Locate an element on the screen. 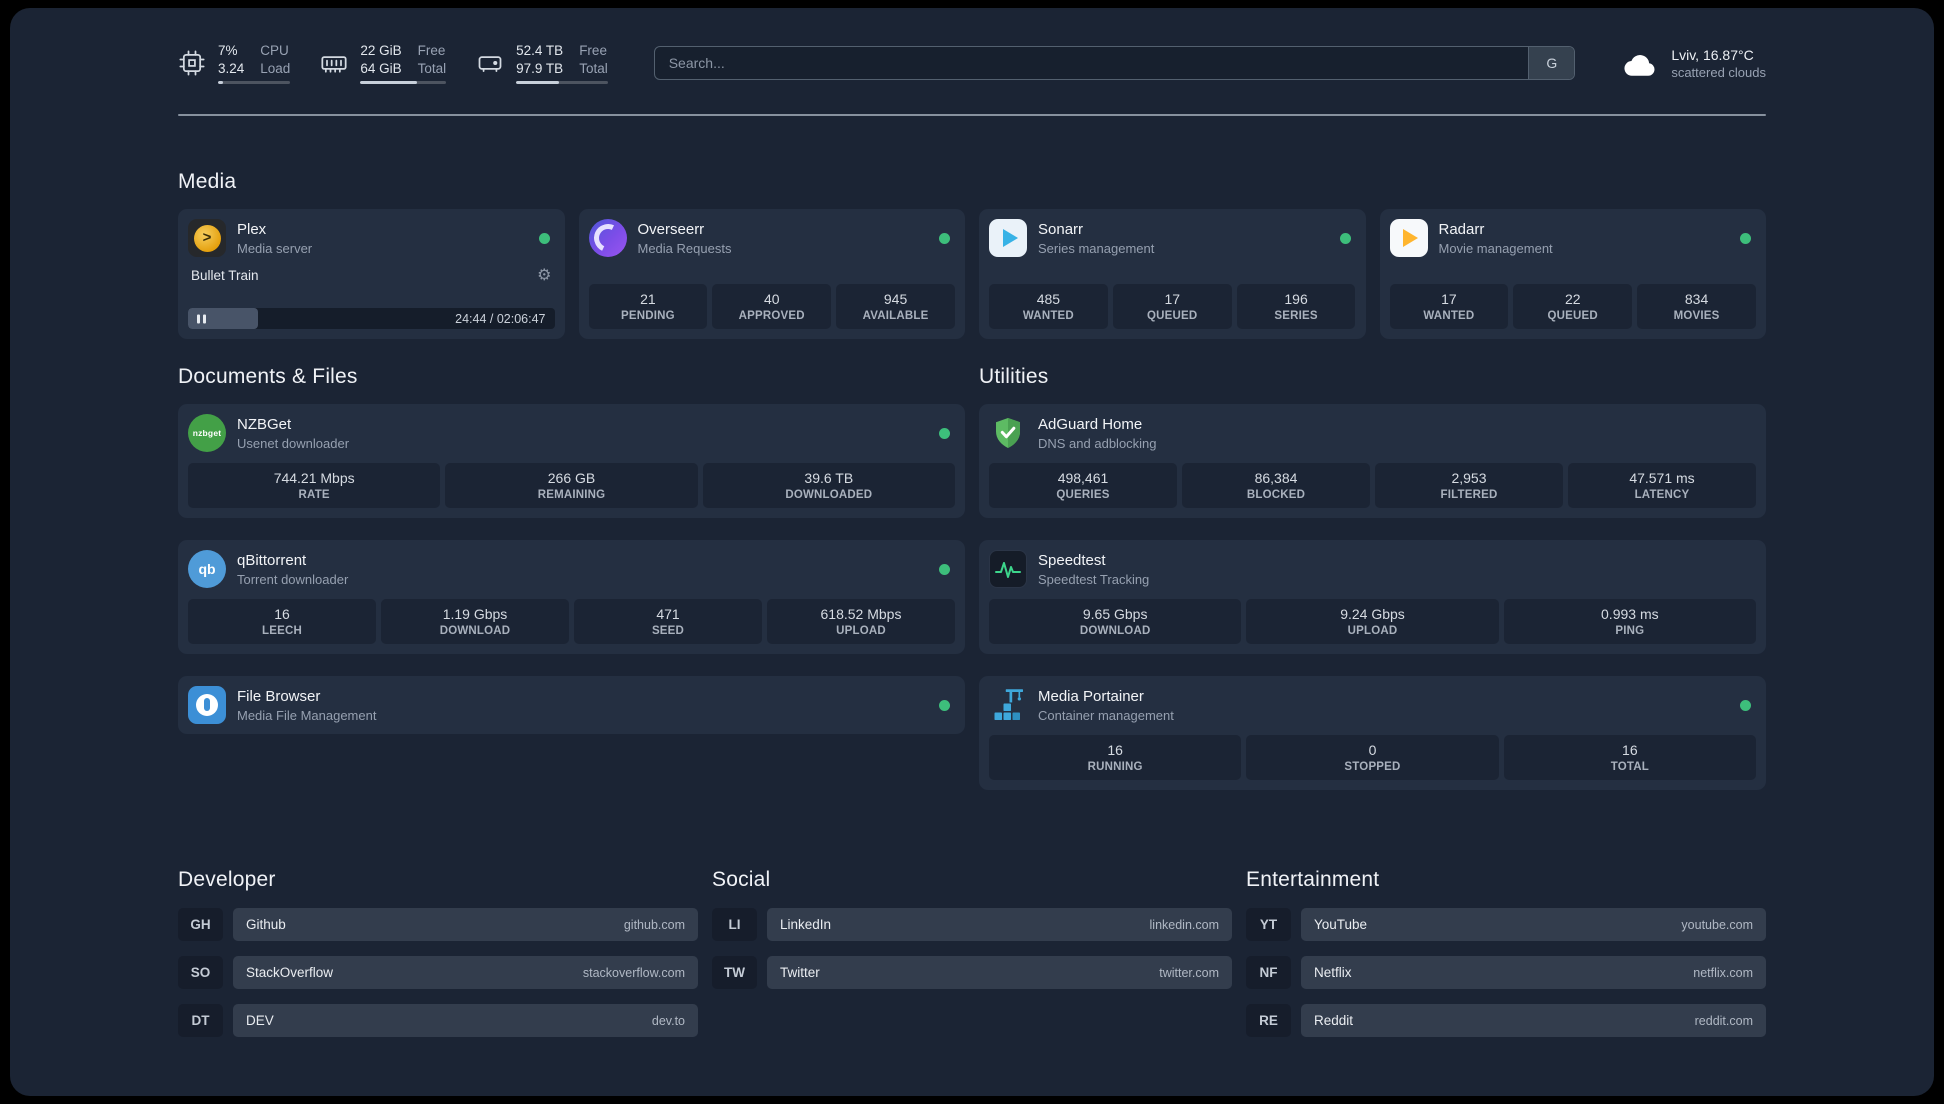 The image size is (1944, 1104). bookmark-netflix: NF Netflix netflix.com is located at coordinates (1506, 973).